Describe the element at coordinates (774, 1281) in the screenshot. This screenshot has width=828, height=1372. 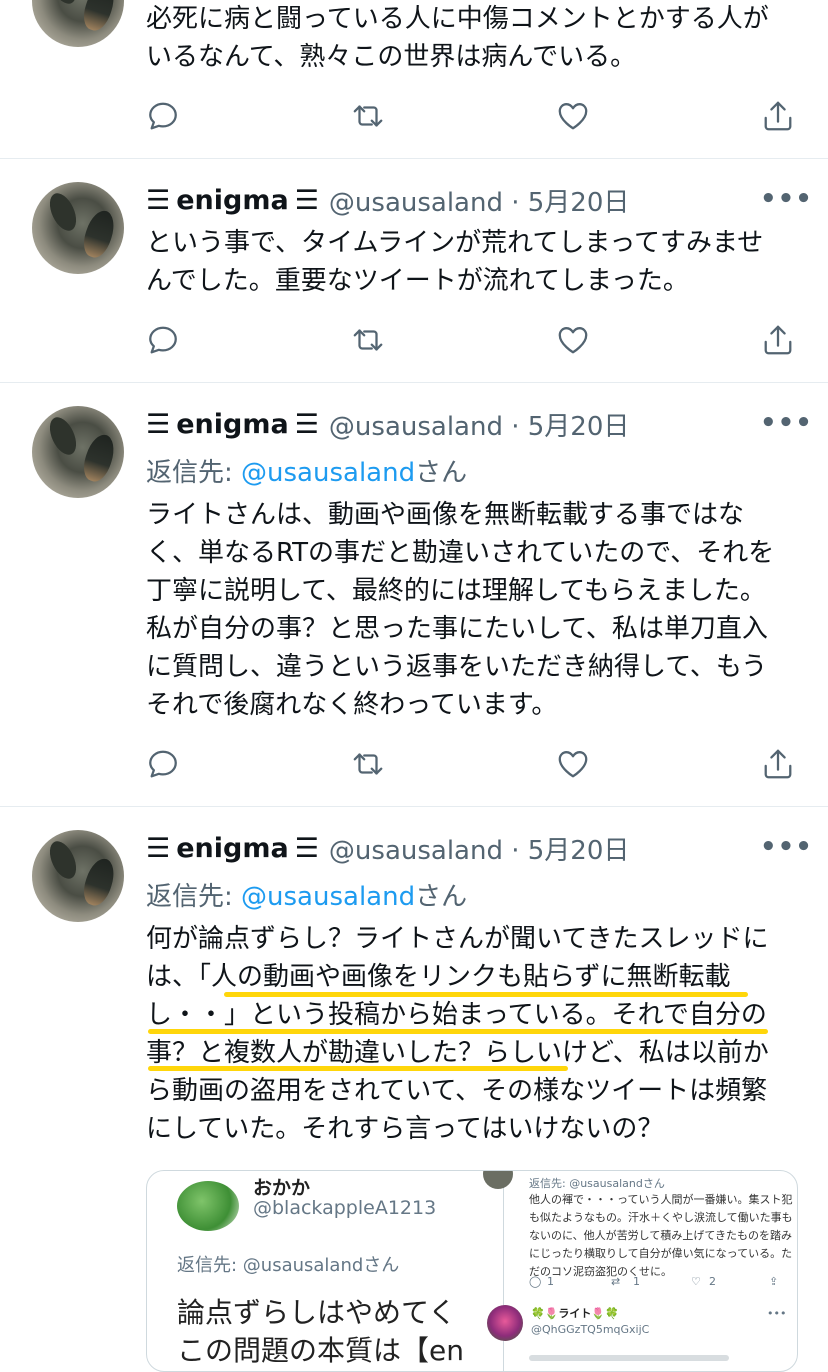
I see `embedded-share-icon: ⇪` at that location.